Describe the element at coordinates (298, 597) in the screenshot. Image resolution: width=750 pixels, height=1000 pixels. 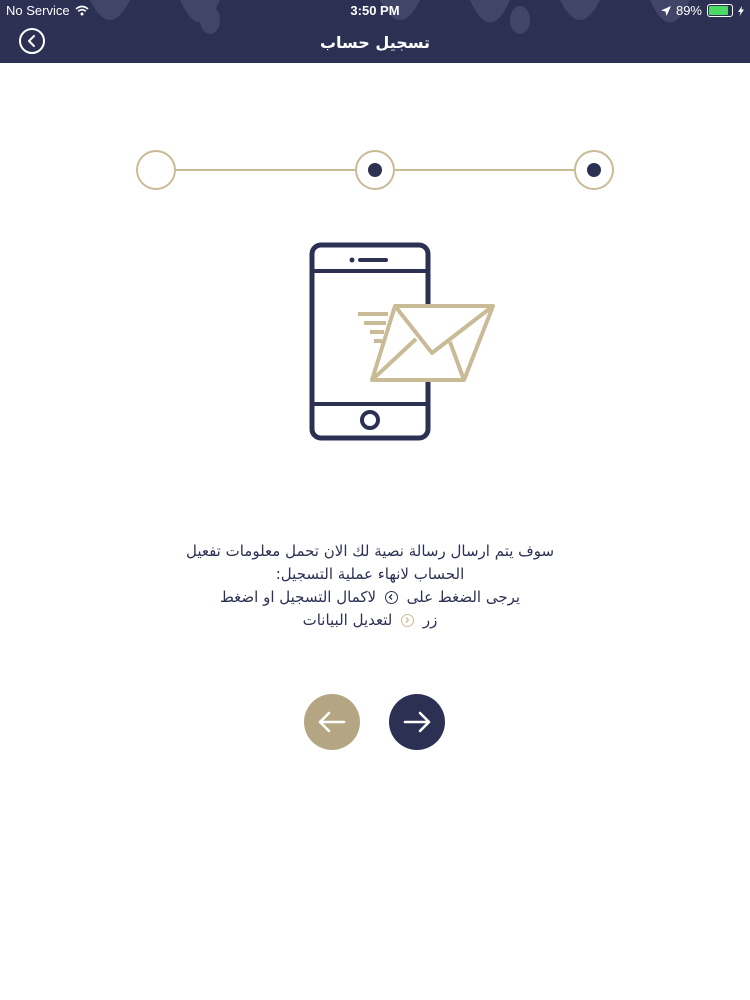
I see `instructions-line-3-part2: لاكمال التسجيل او اضغط` at that location.